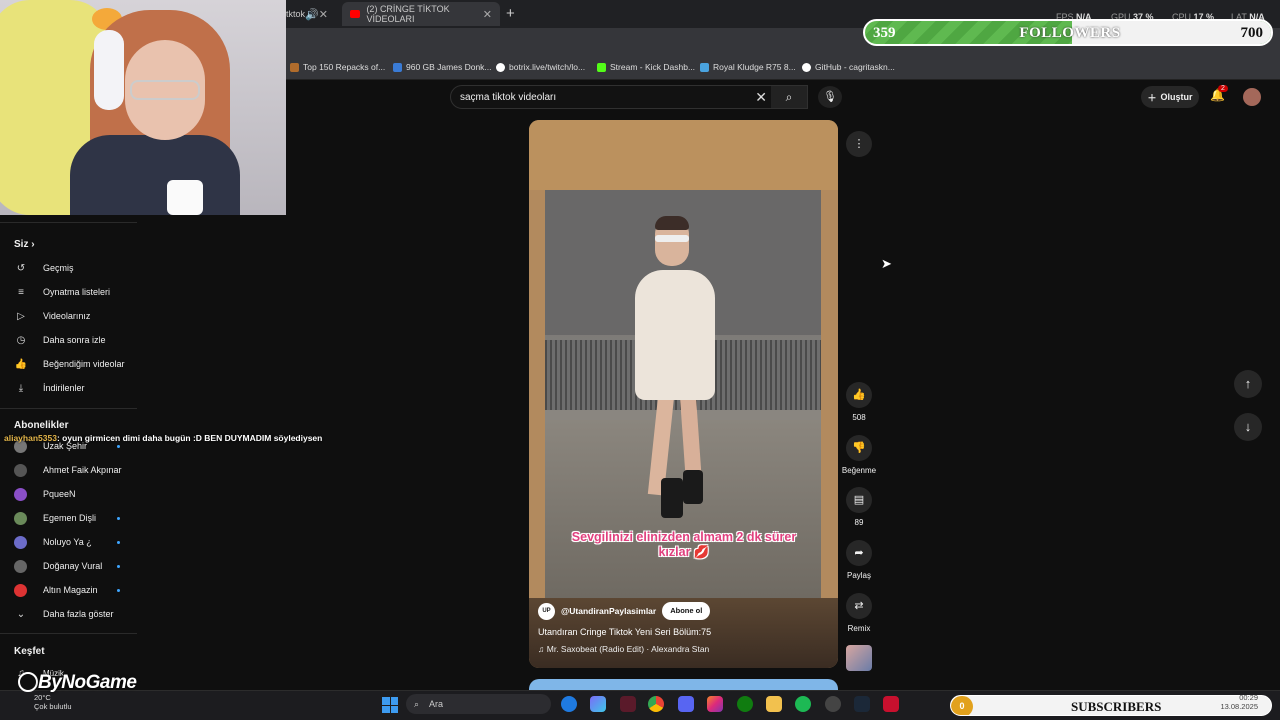  I want to click on tab-youtube: (2) CRİNGE TİKTOK VİDEOLARI ✕, so click(421, 14).